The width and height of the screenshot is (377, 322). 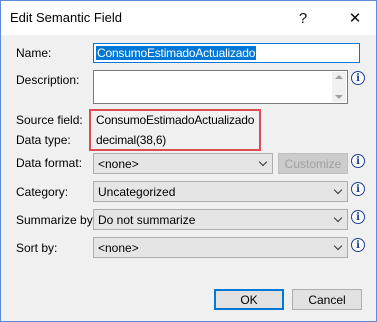 What do you see at coordinates (183, 163) in the screenshot?
I see `data-format-dropdown: <none>` at bounding box center [183, 163].